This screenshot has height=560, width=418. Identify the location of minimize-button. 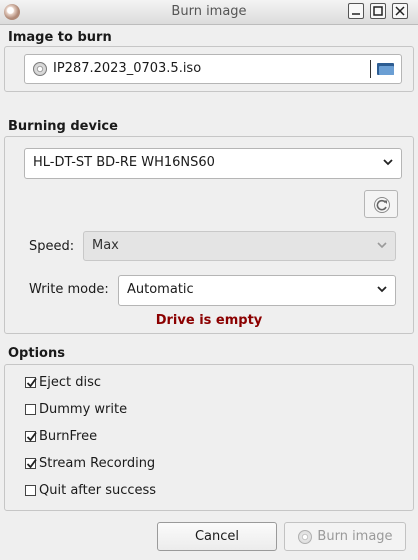
(356, 11).